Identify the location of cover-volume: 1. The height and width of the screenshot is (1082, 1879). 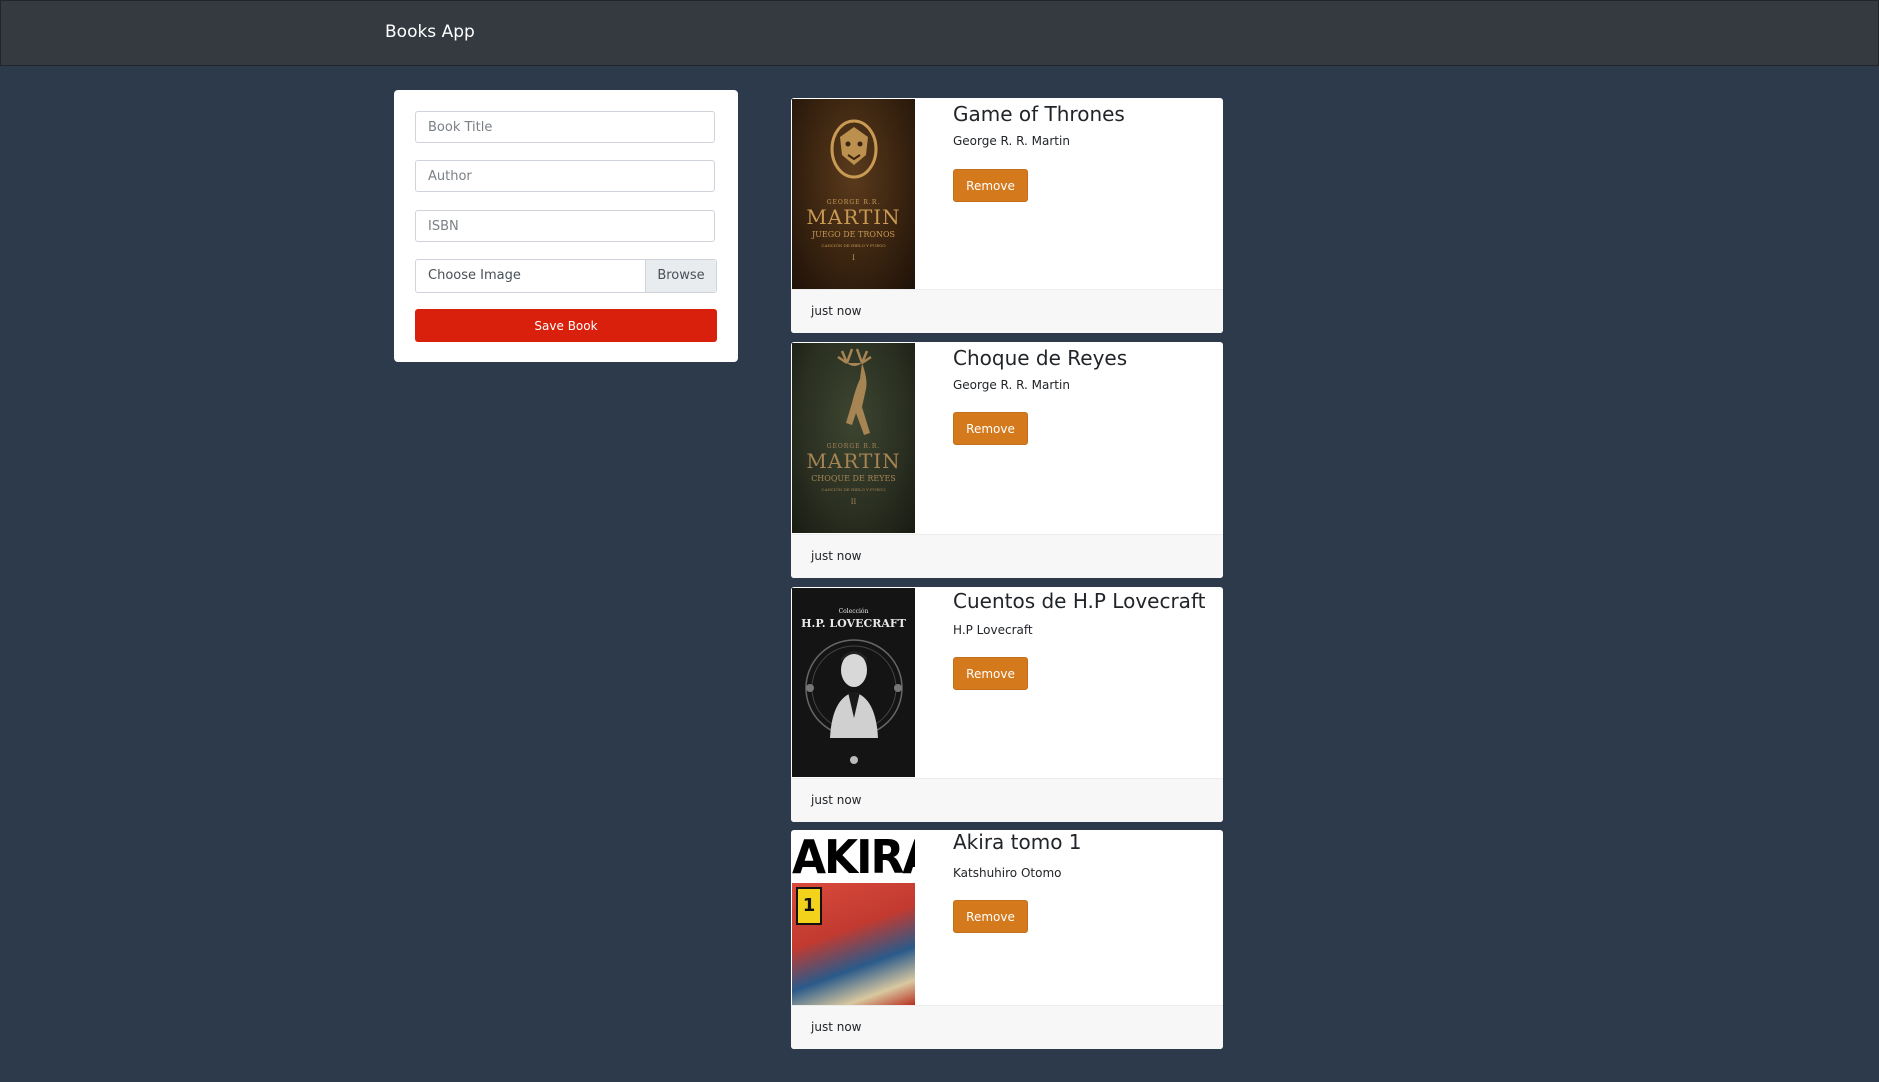
(809, 906).